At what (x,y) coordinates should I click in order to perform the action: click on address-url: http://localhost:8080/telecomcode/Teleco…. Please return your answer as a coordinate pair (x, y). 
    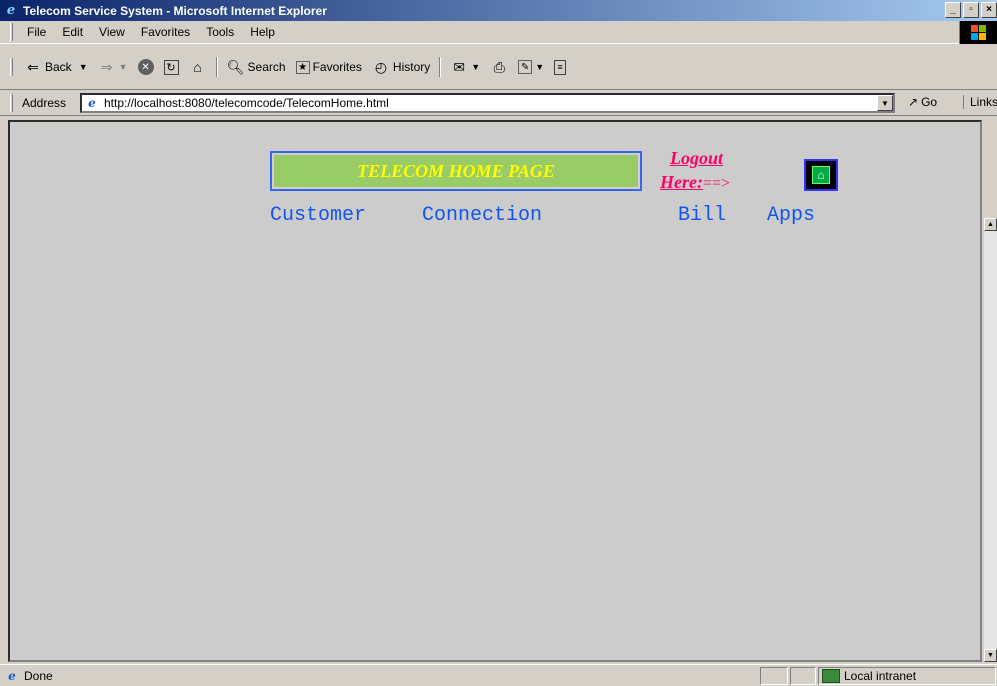
    Looking at the image, I should click on (246, 103).